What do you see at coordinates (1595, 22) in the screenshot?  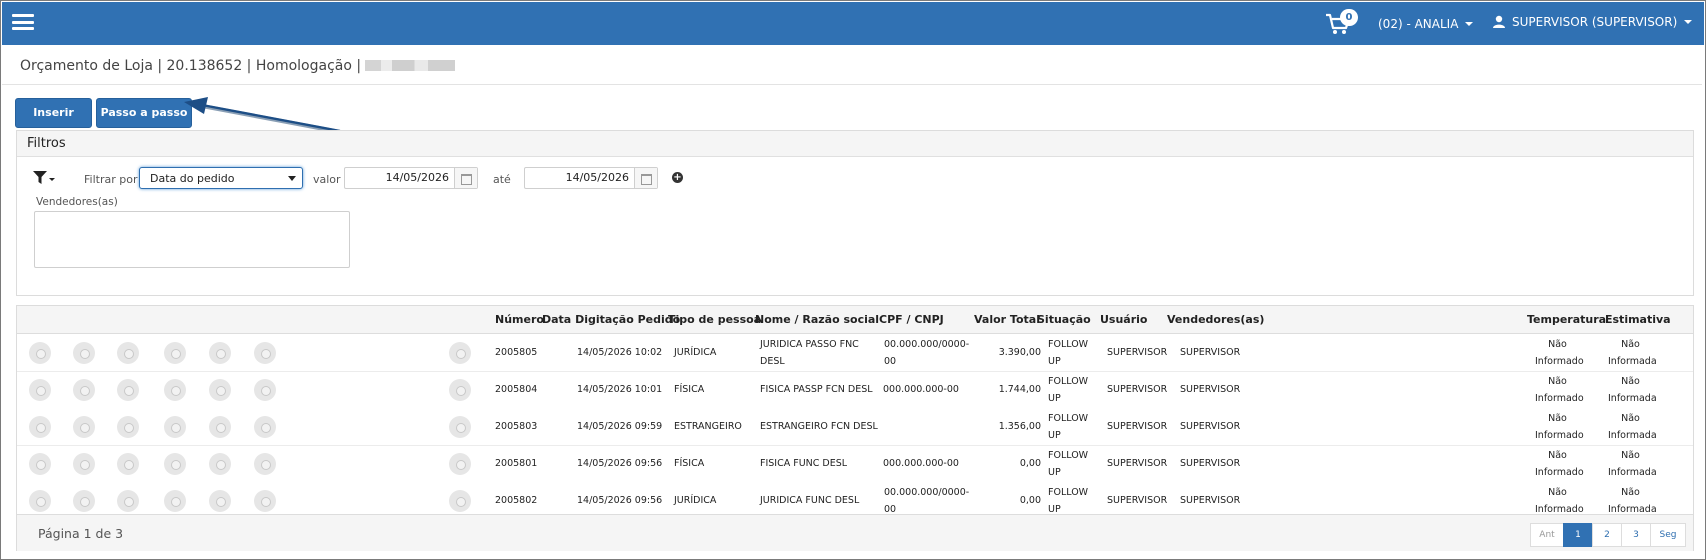 I see `user-label: SUPERVISOR (SUPERVISOR)` at bounding box center [1595, 22].